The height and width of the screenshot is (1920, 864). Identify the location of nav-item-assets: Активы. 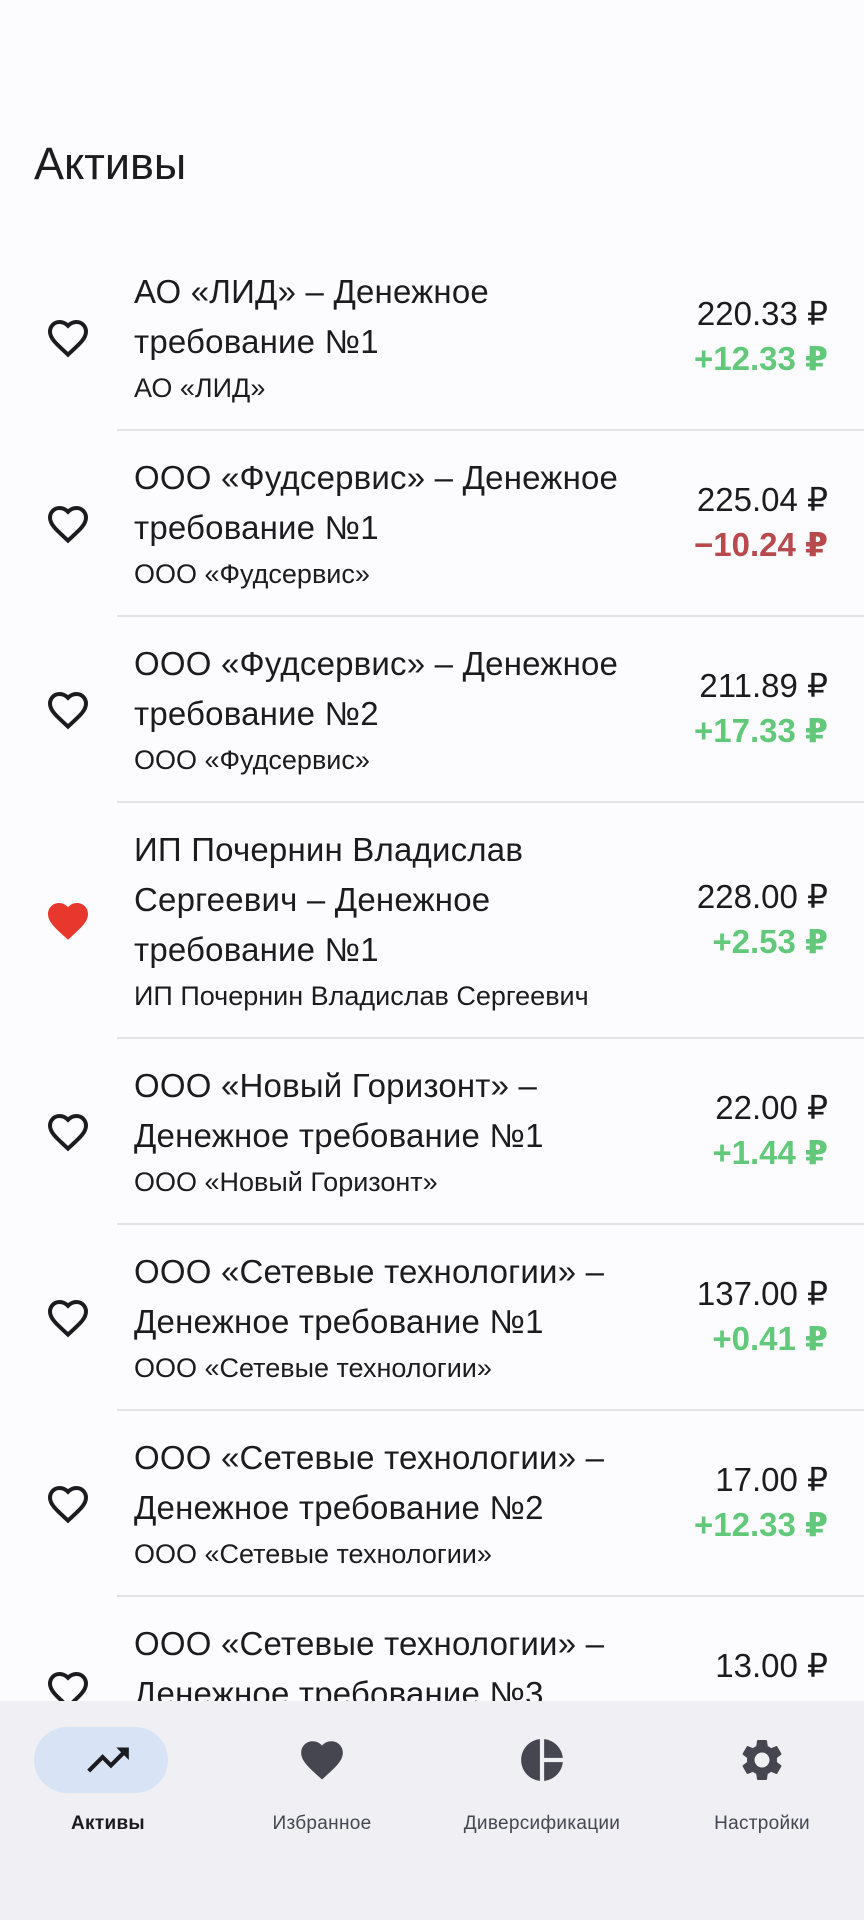
(108, 1797).